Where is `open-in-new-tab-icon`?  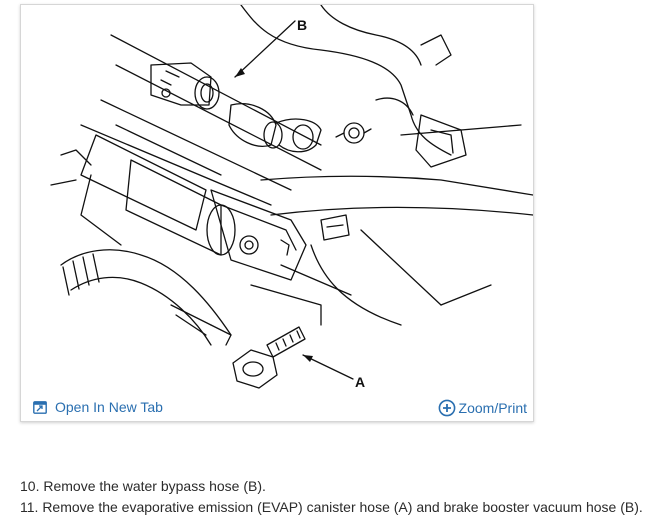 open-in-new-tab-icon is located at coordinates (40, 407).